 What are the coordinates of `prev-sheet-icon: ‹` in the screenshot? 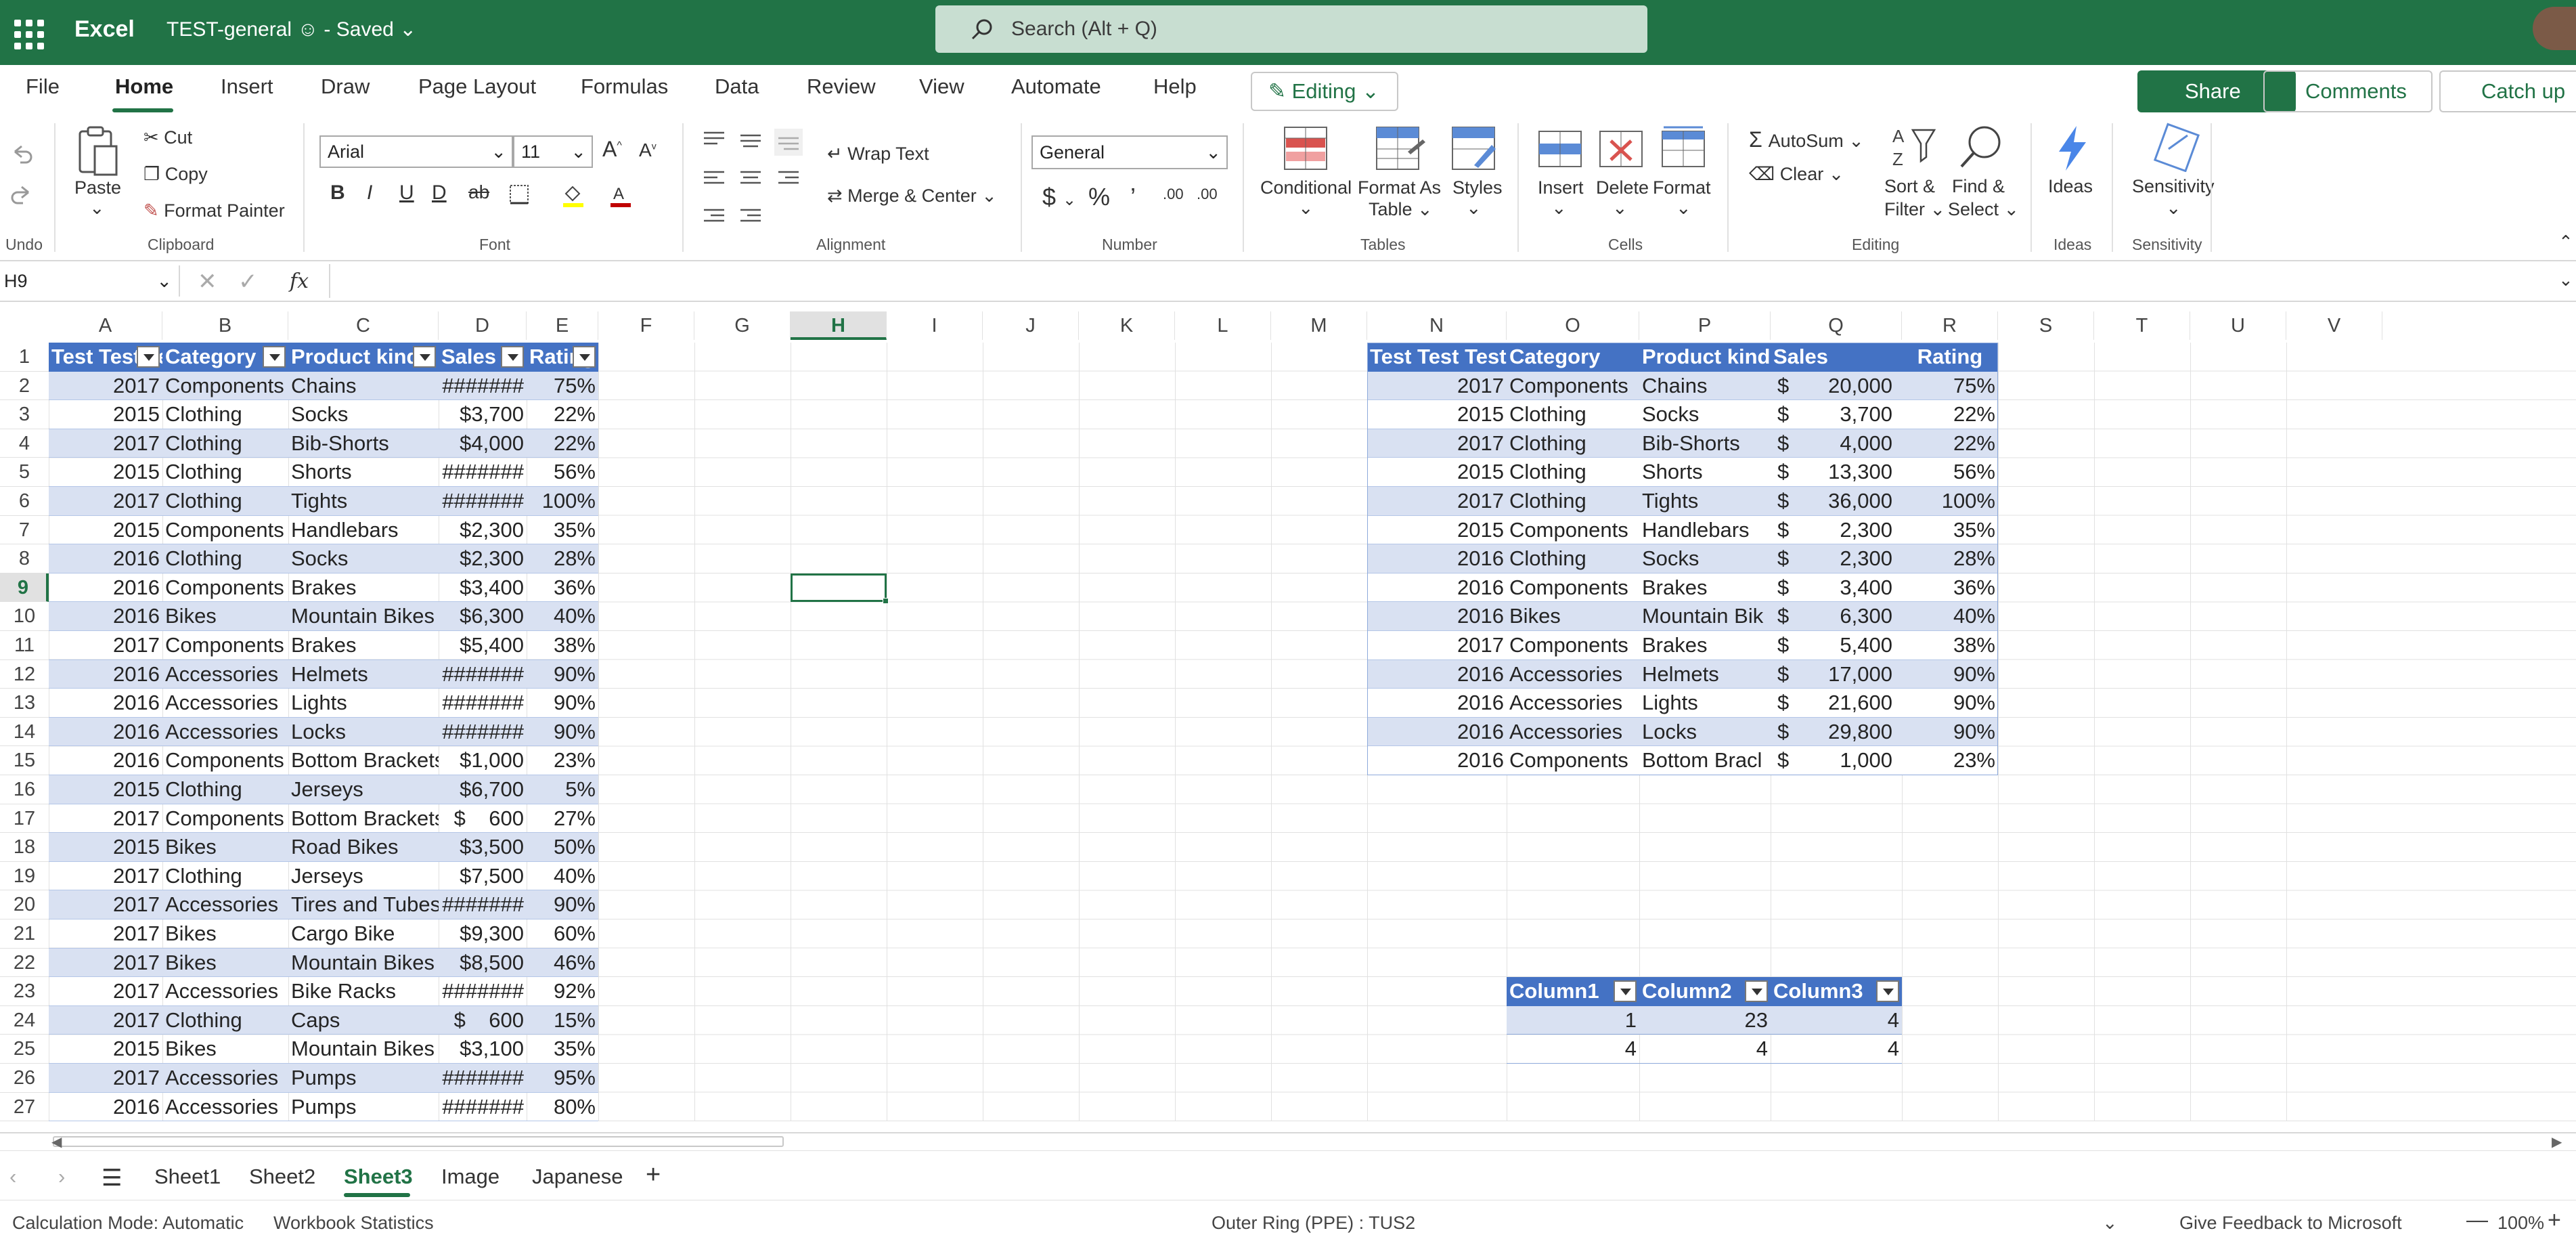 It's located at (12, 1177).